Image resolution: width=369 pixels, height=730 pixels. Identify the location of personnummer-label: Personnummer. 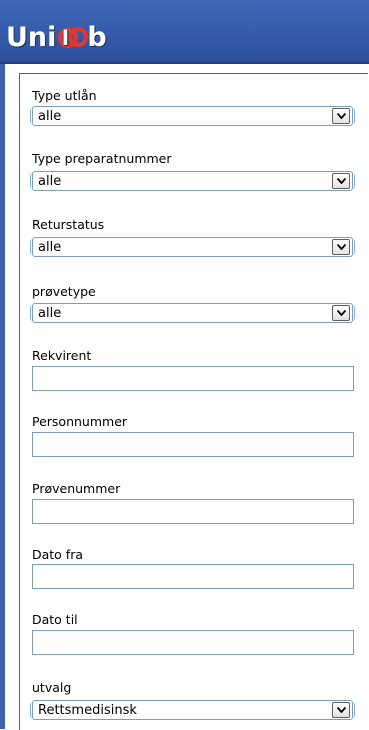
(80, 421).